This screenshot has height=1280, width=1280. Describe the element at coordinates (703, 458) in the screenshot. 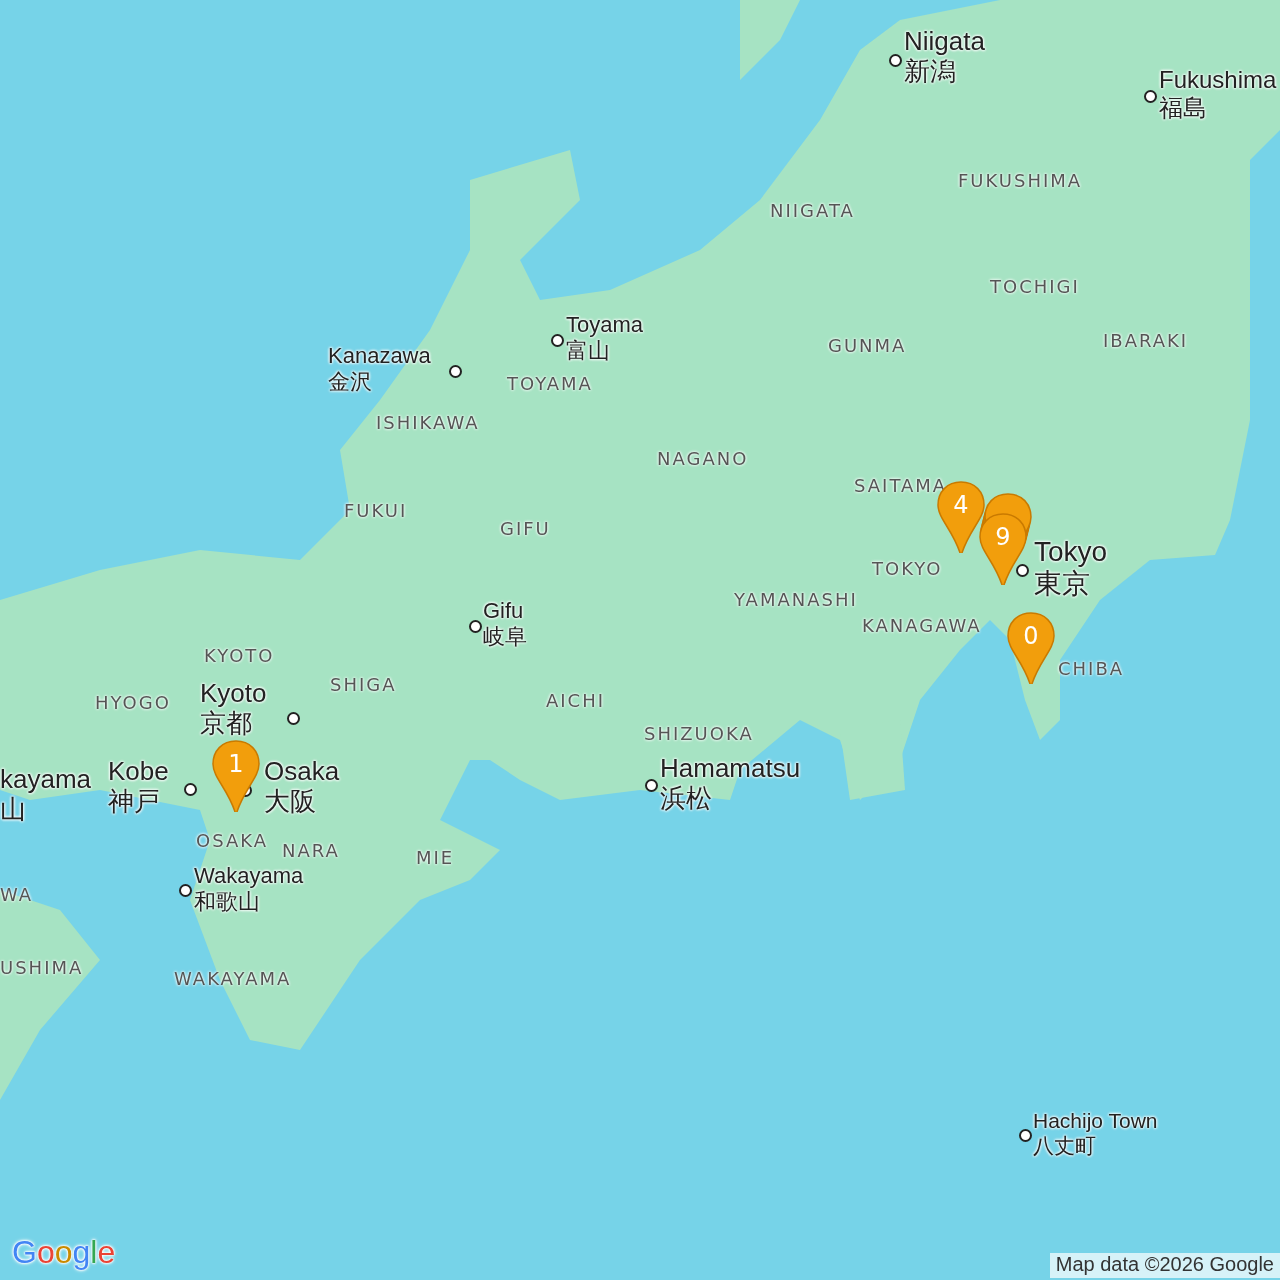

I see `region-label: NAGANO` at that location.